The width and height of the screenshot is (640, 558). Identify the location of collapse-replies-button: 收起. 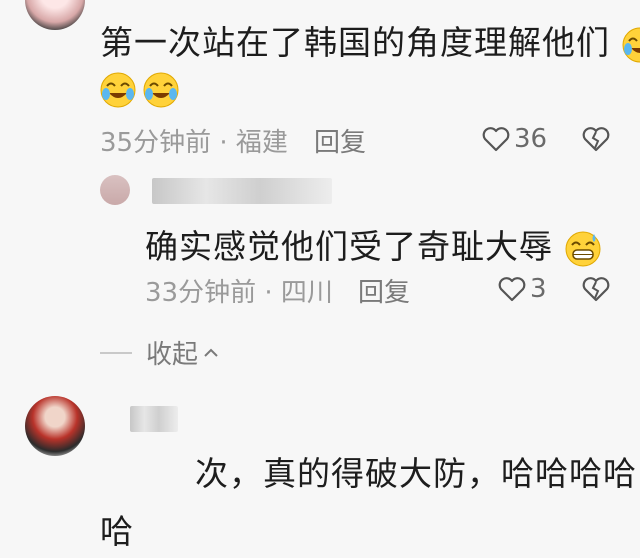
(160, 352).